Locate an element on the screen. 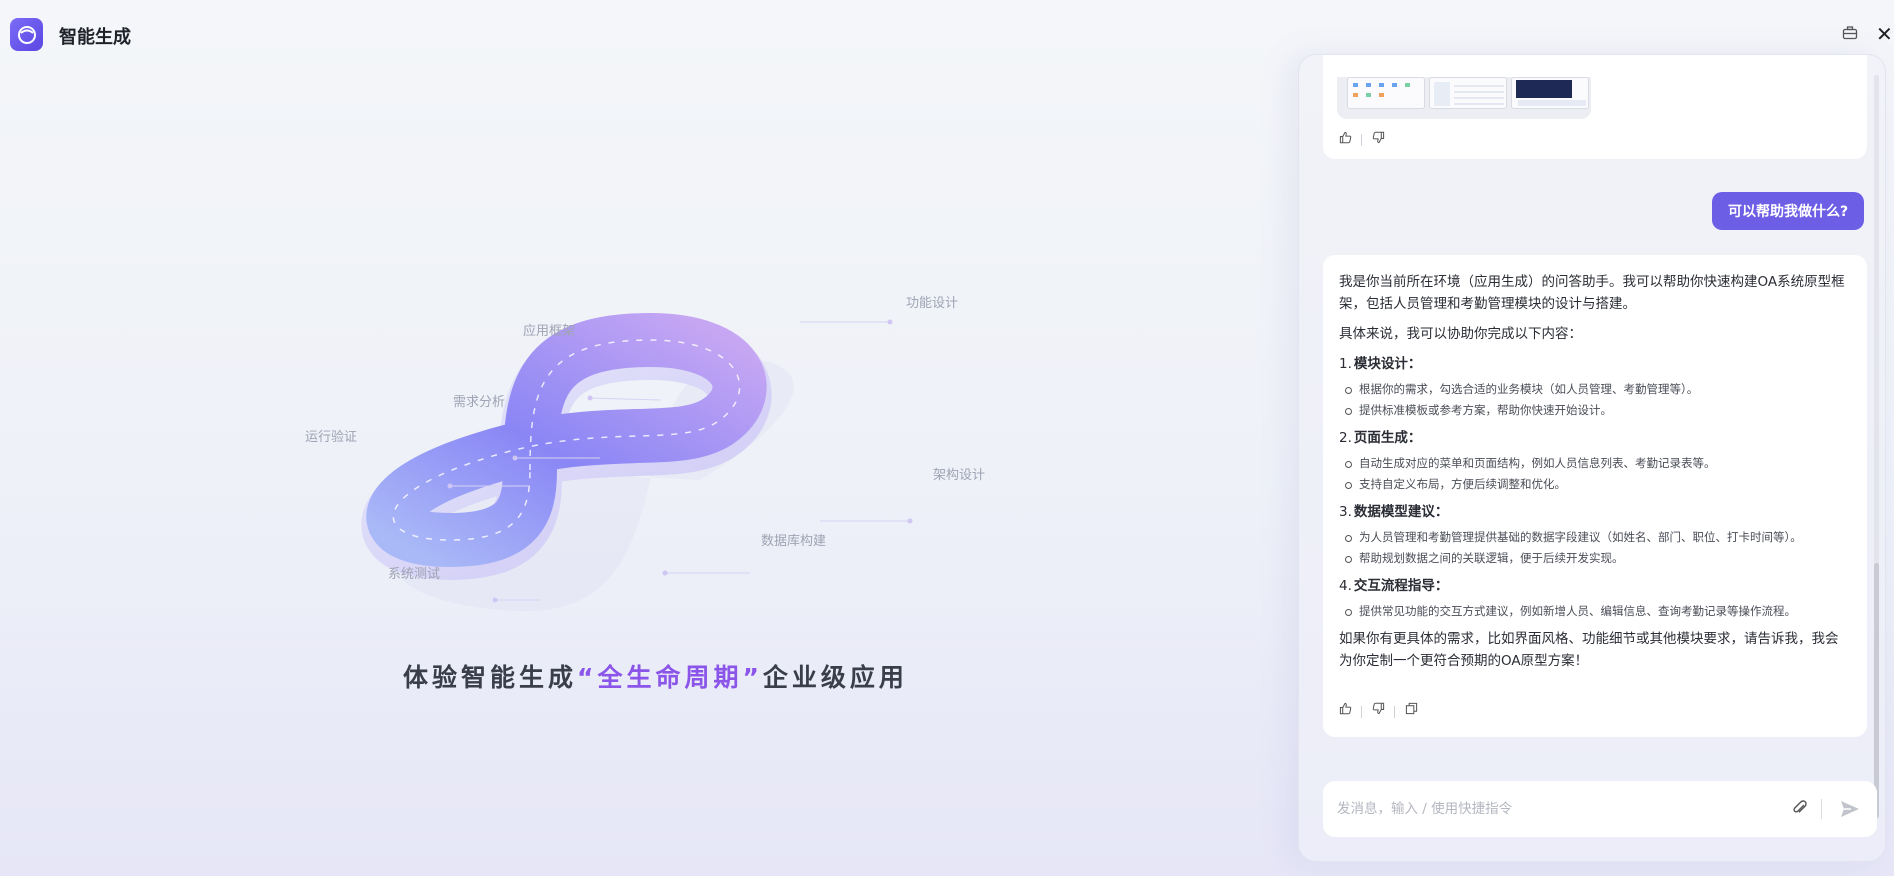 The height and width of the screenshot is (876, 1894). list-item: 自动生成对应的菜单和页面结构，例如人员信息列表、考勤记录表等。 is located at coordinates (1598, 463).